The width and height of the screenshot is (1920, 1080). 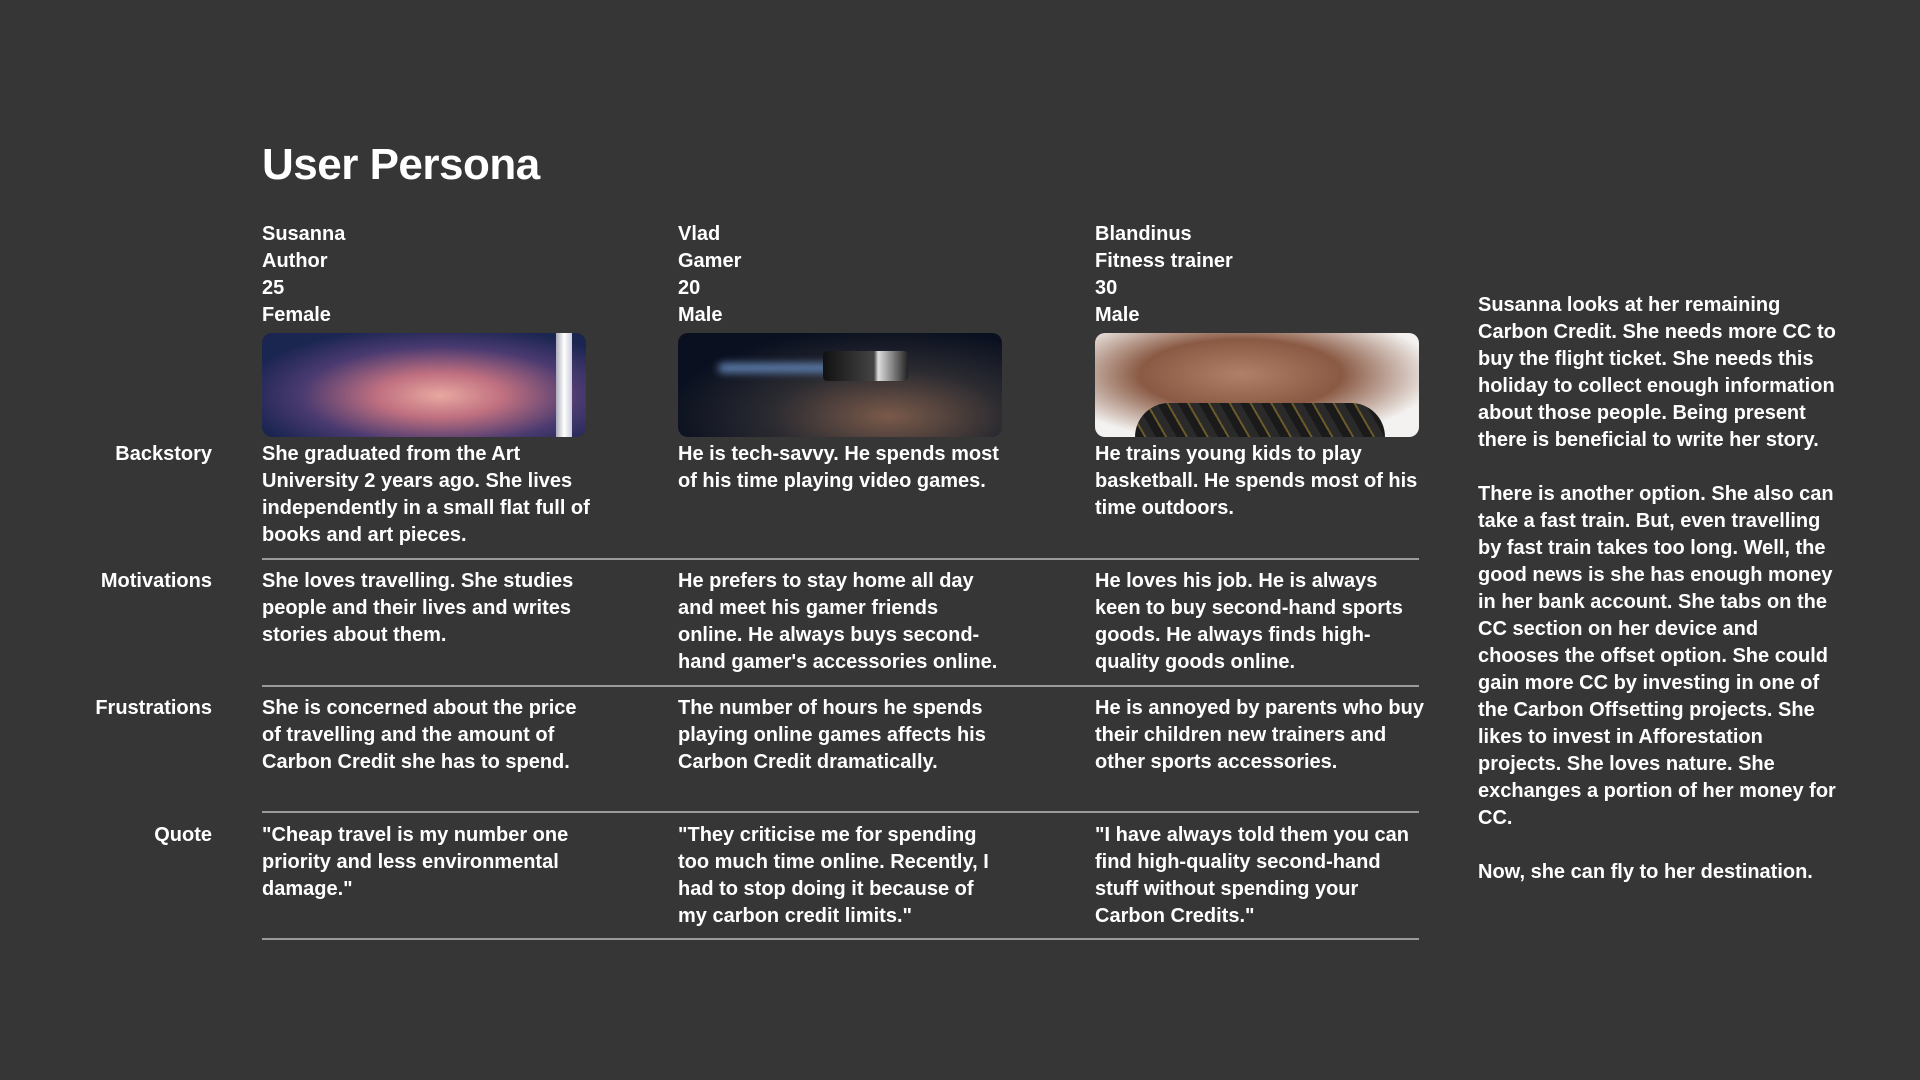 What do you see at coordinates (424, 385) in the screenshot?
I see `persona-photo-susanna` at bounding box center [424, 385].